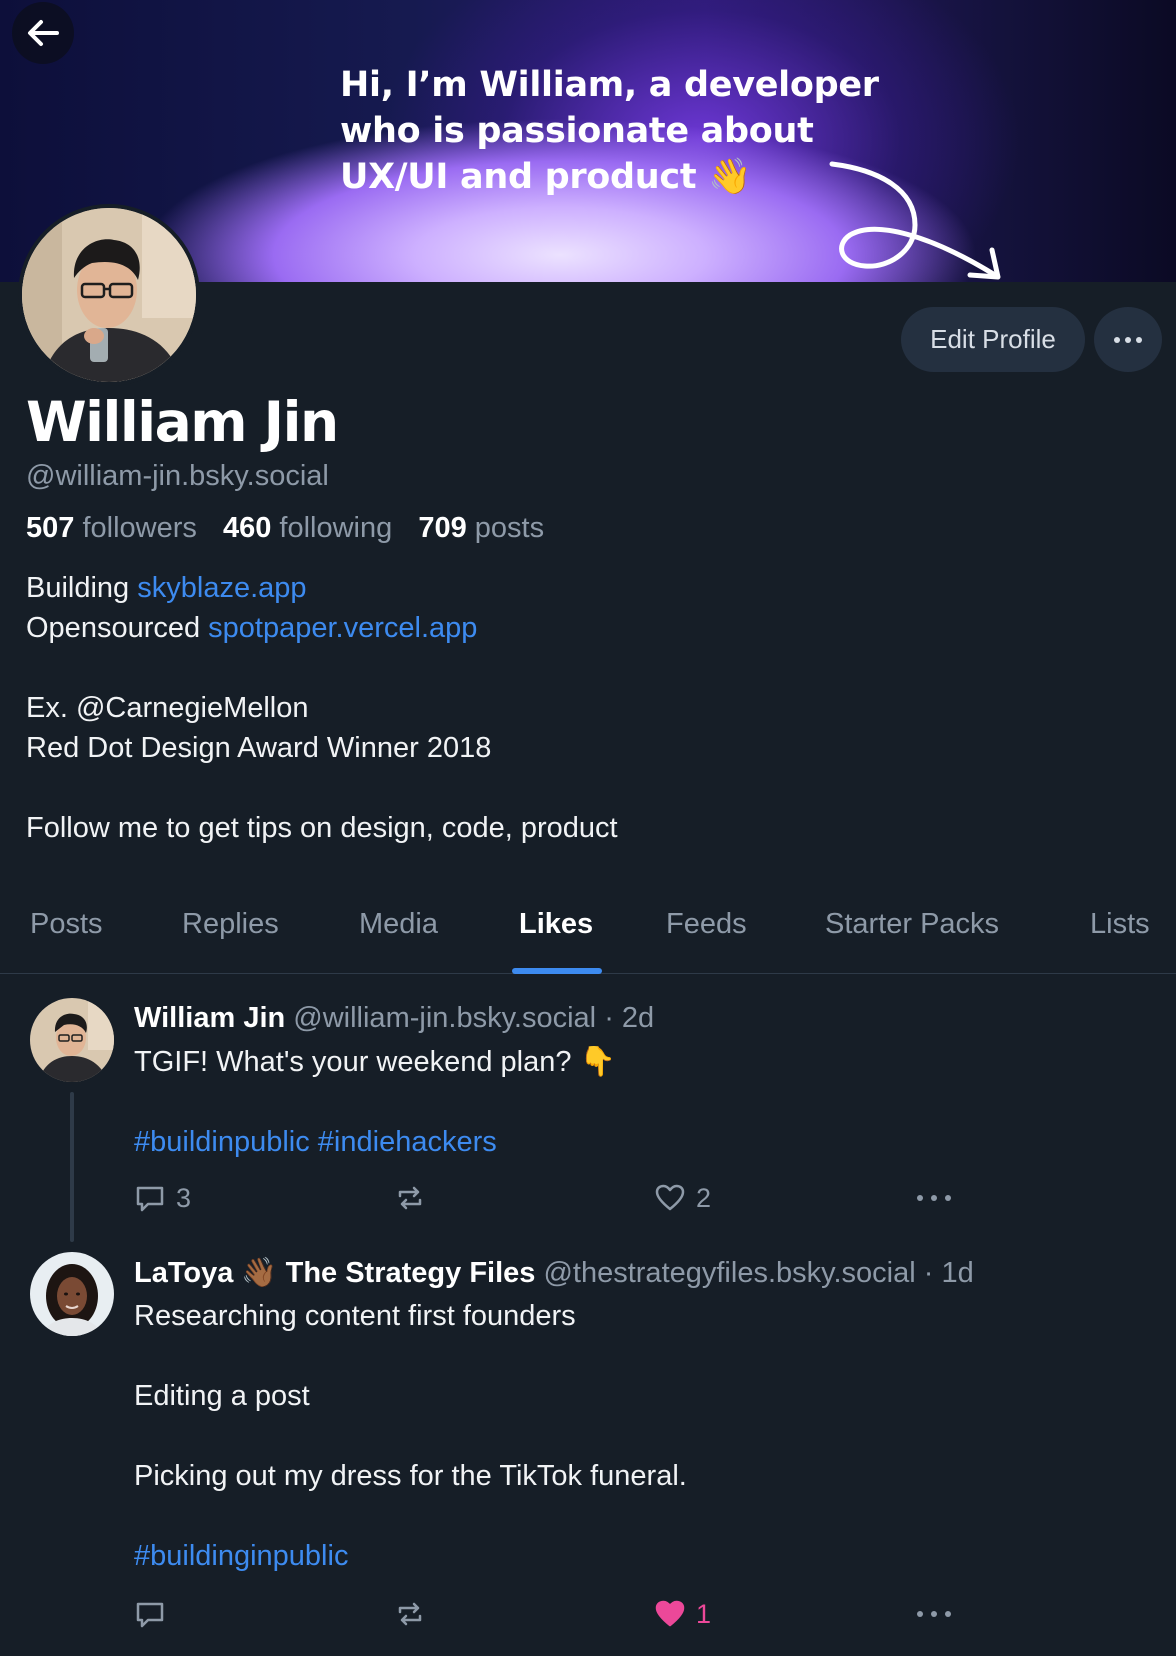 The height and width of the screenshot is (1656, 1176). What do you see at coordinates (50, 528) in the screenshot?
I see `followers-count: 507` at bounding box center [50, 528].